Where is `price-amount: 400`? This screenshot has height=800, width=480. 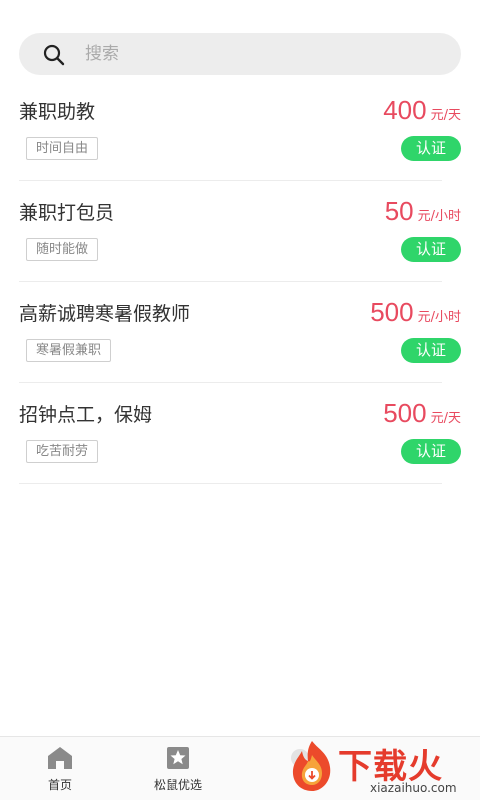 price-amount: 400 is located at coordinates (405, 110).